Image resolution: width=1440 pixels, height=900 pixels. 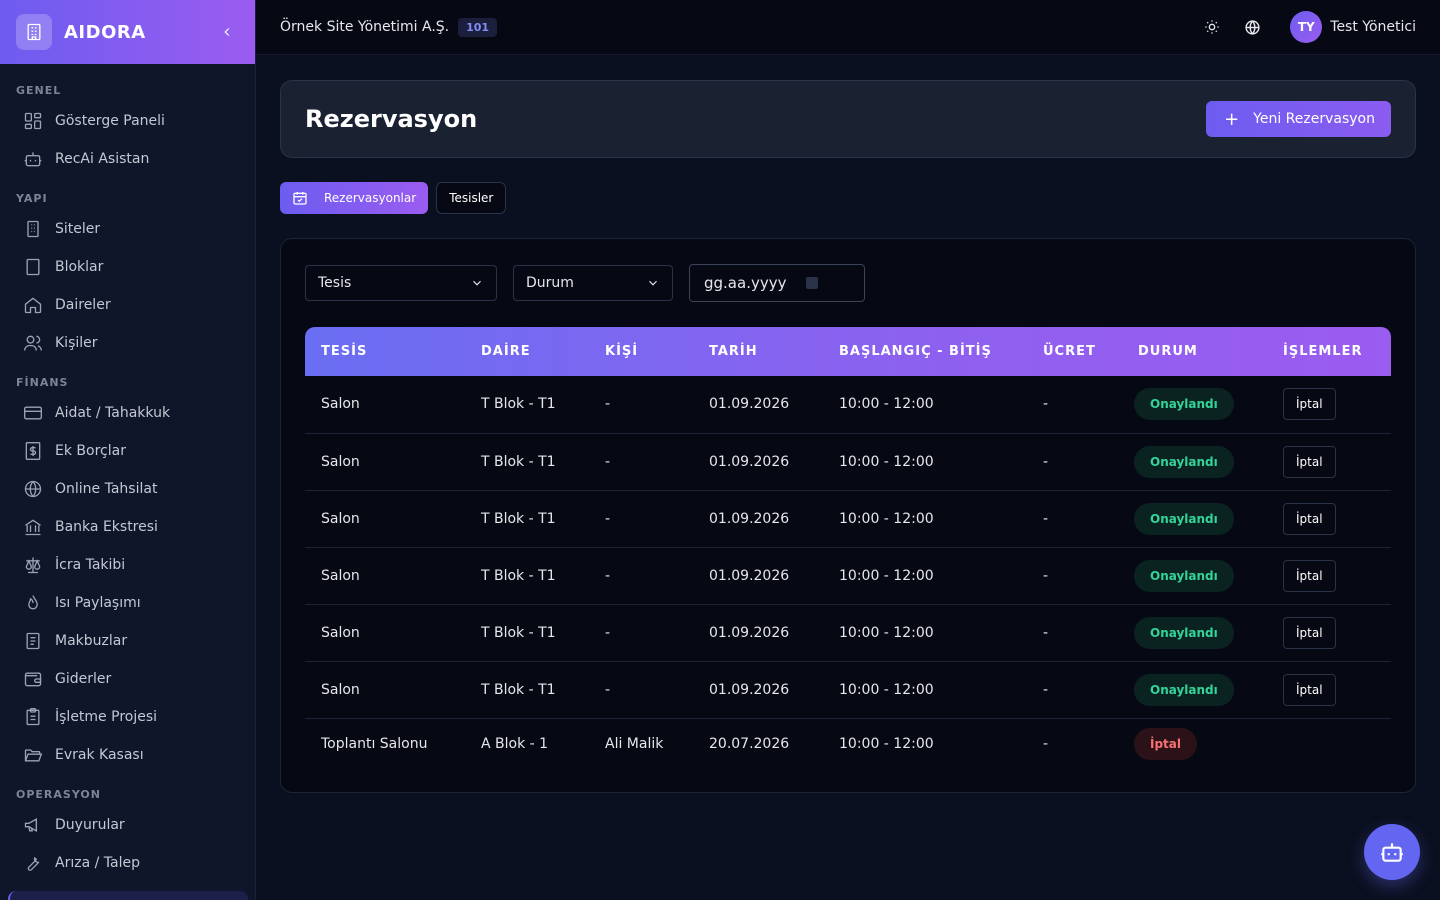 I want to click on cell-durum: İptal, so click(x=1194, y=743).